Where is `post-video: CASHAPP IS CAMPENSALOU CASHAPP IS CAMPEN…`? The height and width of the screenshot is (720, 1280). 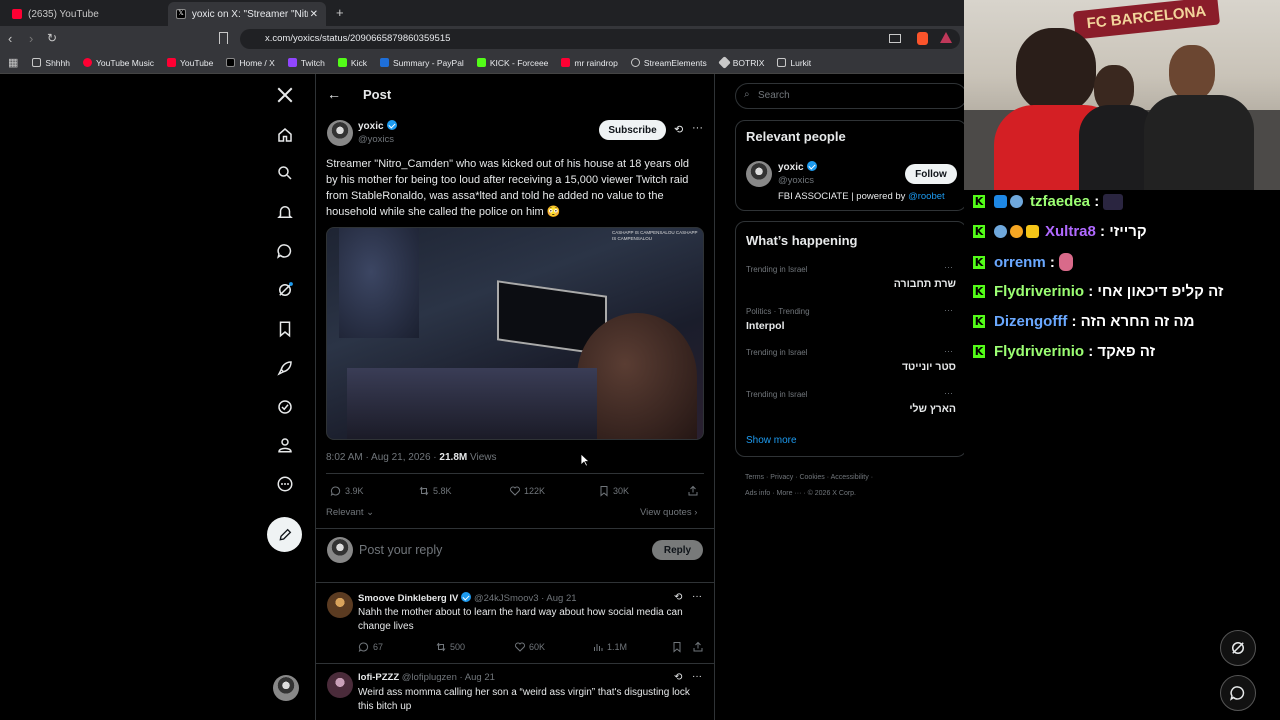
post-video: CASHAPP IS CAMPENSALOU CASHAPP IS CAMPEN… is located at coordinates (515, 333).